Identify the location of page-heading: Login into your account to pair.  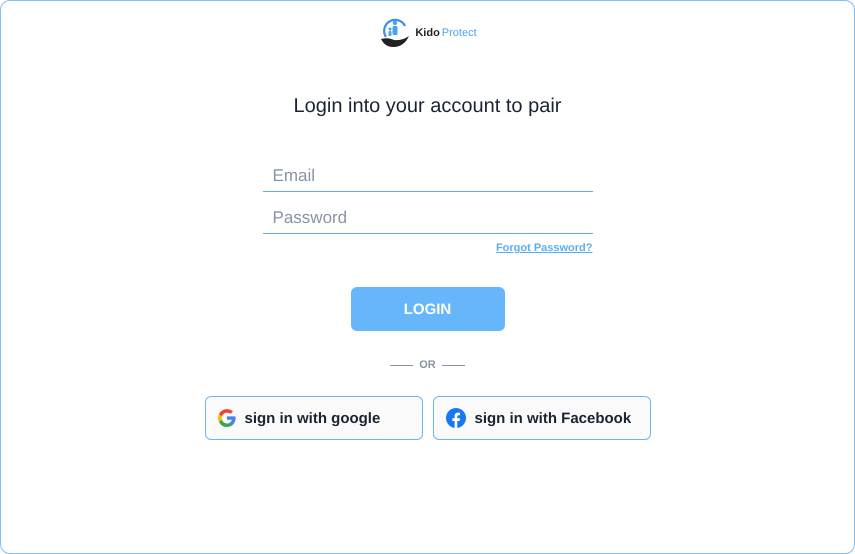
(428, 106).